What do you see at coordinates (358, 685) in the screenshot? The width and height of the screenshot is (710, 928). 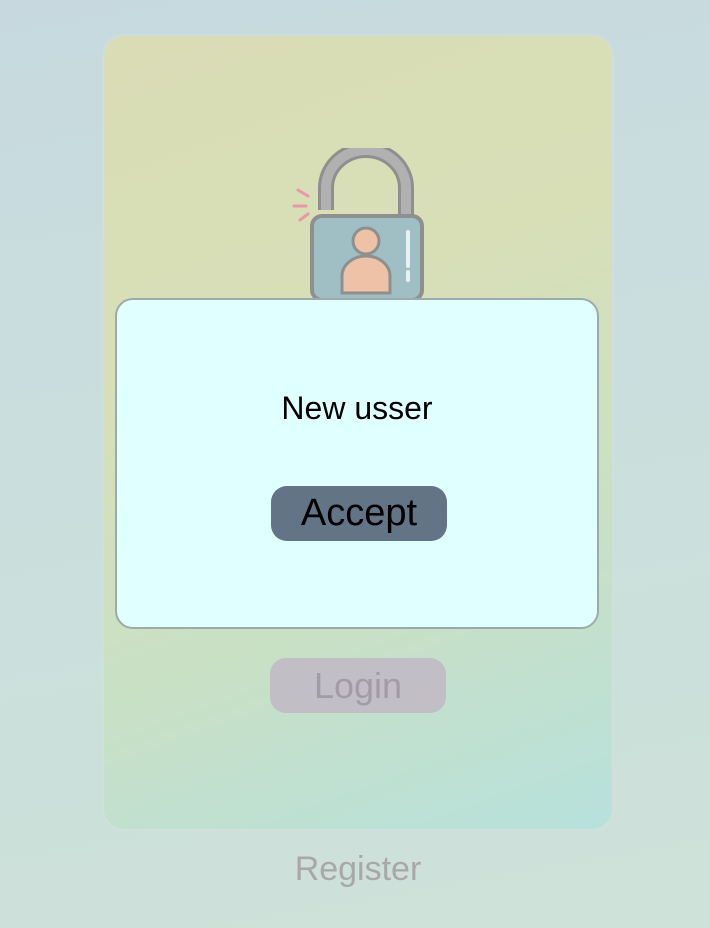 I see `login-button: Login` at bounding box center [358, 685].